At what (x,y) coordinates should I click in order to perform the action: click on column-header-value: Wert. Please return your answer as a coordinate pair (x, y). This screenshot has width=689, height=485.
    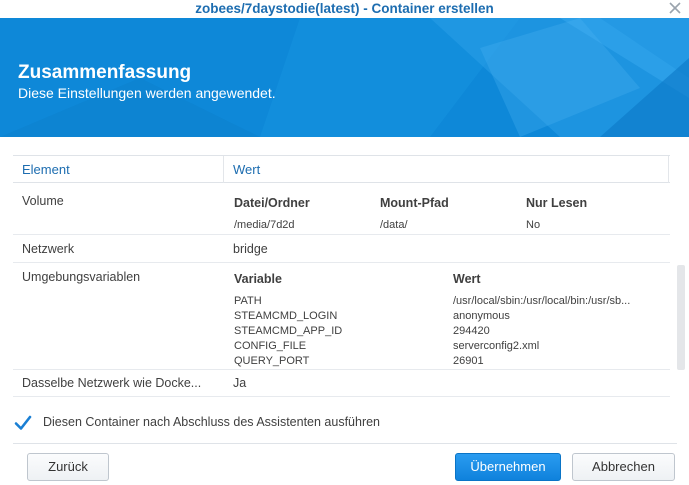
    Looking at the image, I should click on (246, 169).